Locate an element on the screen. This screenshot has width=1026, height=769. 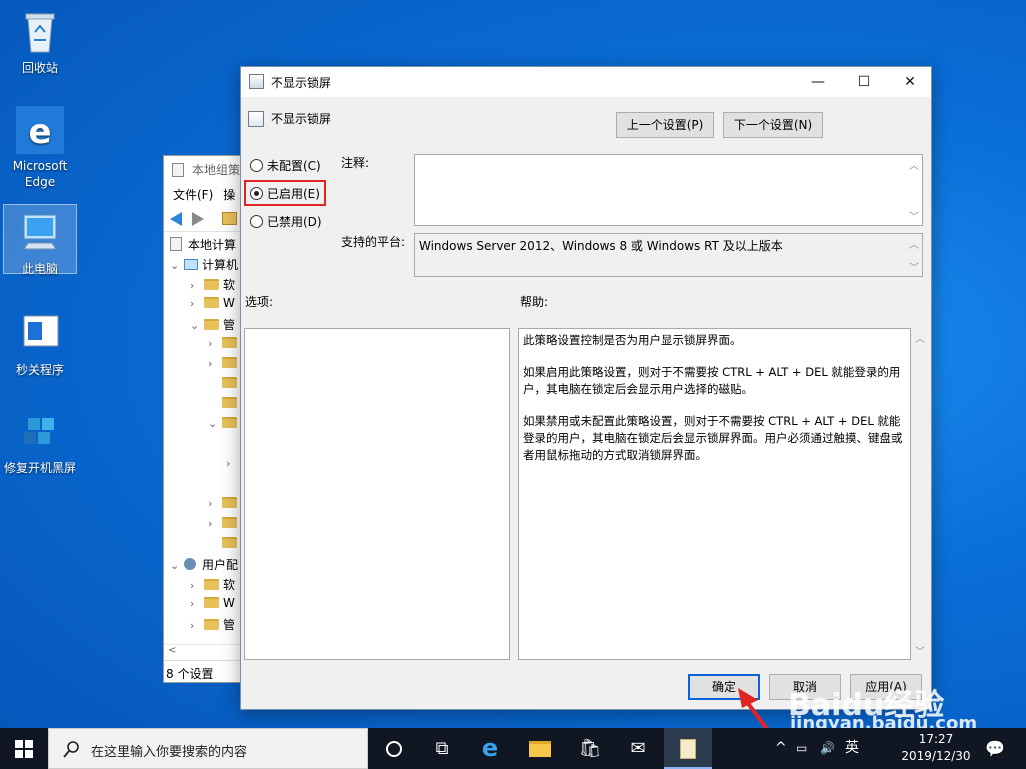
help-scrollbar: ︿ ﹀ is located at coordinates (920, 494).